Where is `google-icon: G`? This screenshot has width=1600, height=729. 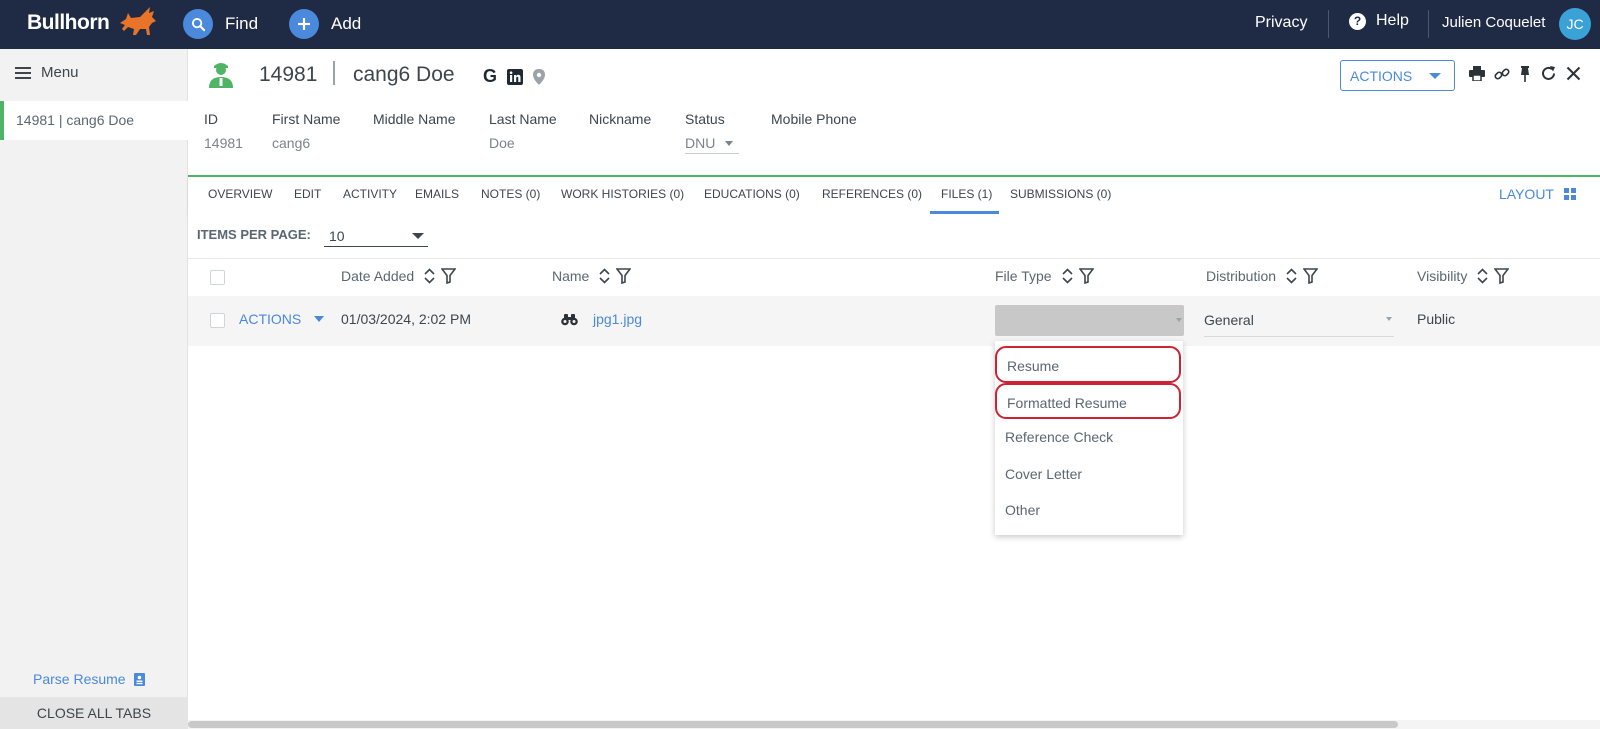
google-icon: G is located at coordinates (490, 76).